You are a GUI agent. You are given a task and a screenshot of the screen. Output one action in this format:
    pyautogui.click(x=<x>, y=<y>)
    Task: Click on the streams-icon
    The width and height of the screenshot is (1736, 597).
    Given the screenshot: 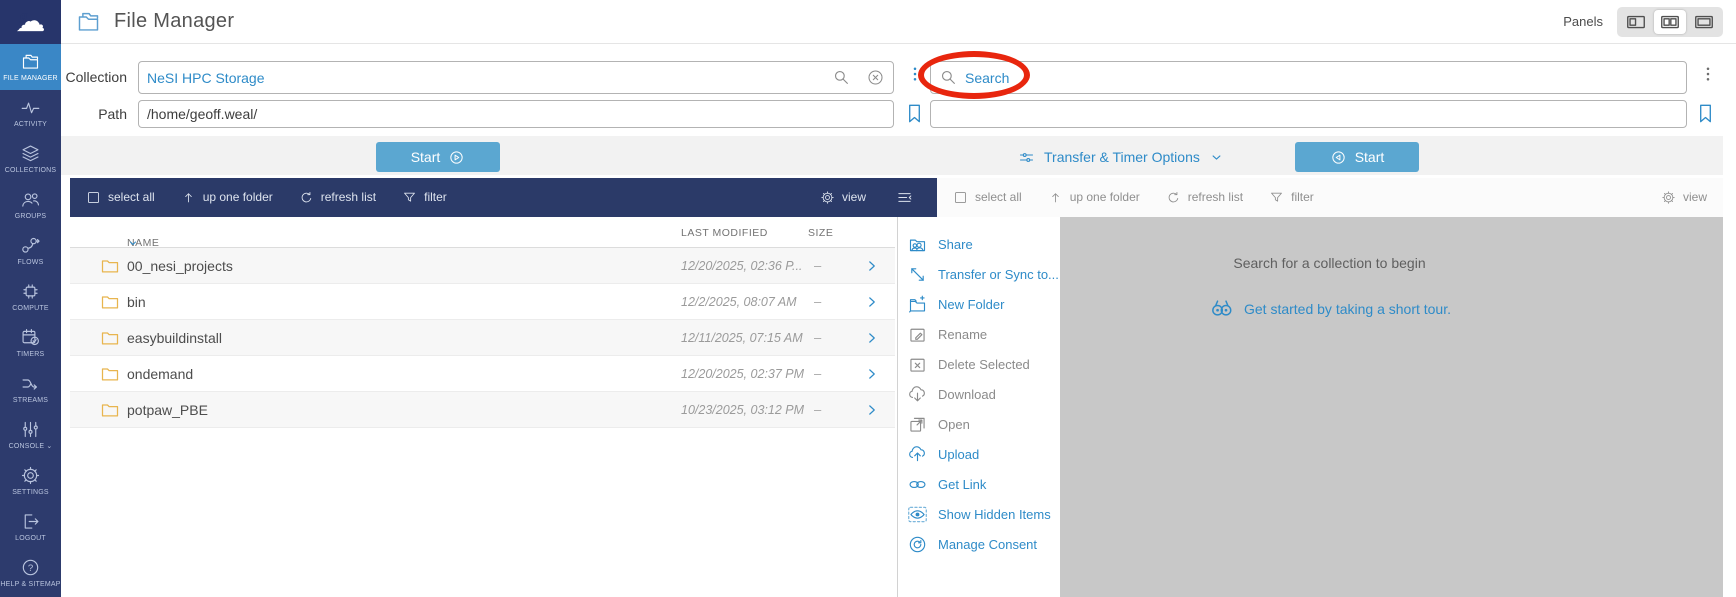 What is the action you would take?
    pyautogui.click(x=30, y=383)
    